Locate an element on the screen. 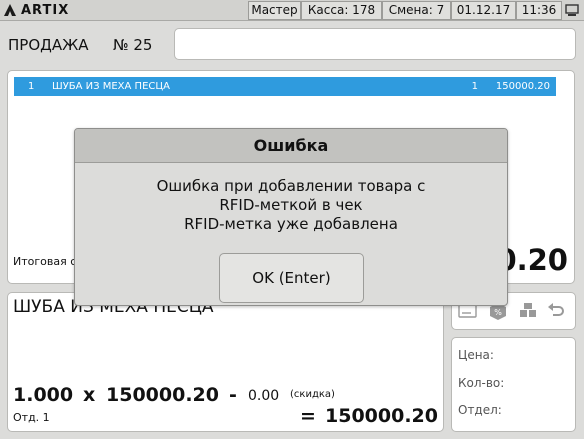  receipt-row: 1 ШУБА ИЗ МЕХА ПЕСЦА 1 150000.20 is located at coordinates (285, 86).